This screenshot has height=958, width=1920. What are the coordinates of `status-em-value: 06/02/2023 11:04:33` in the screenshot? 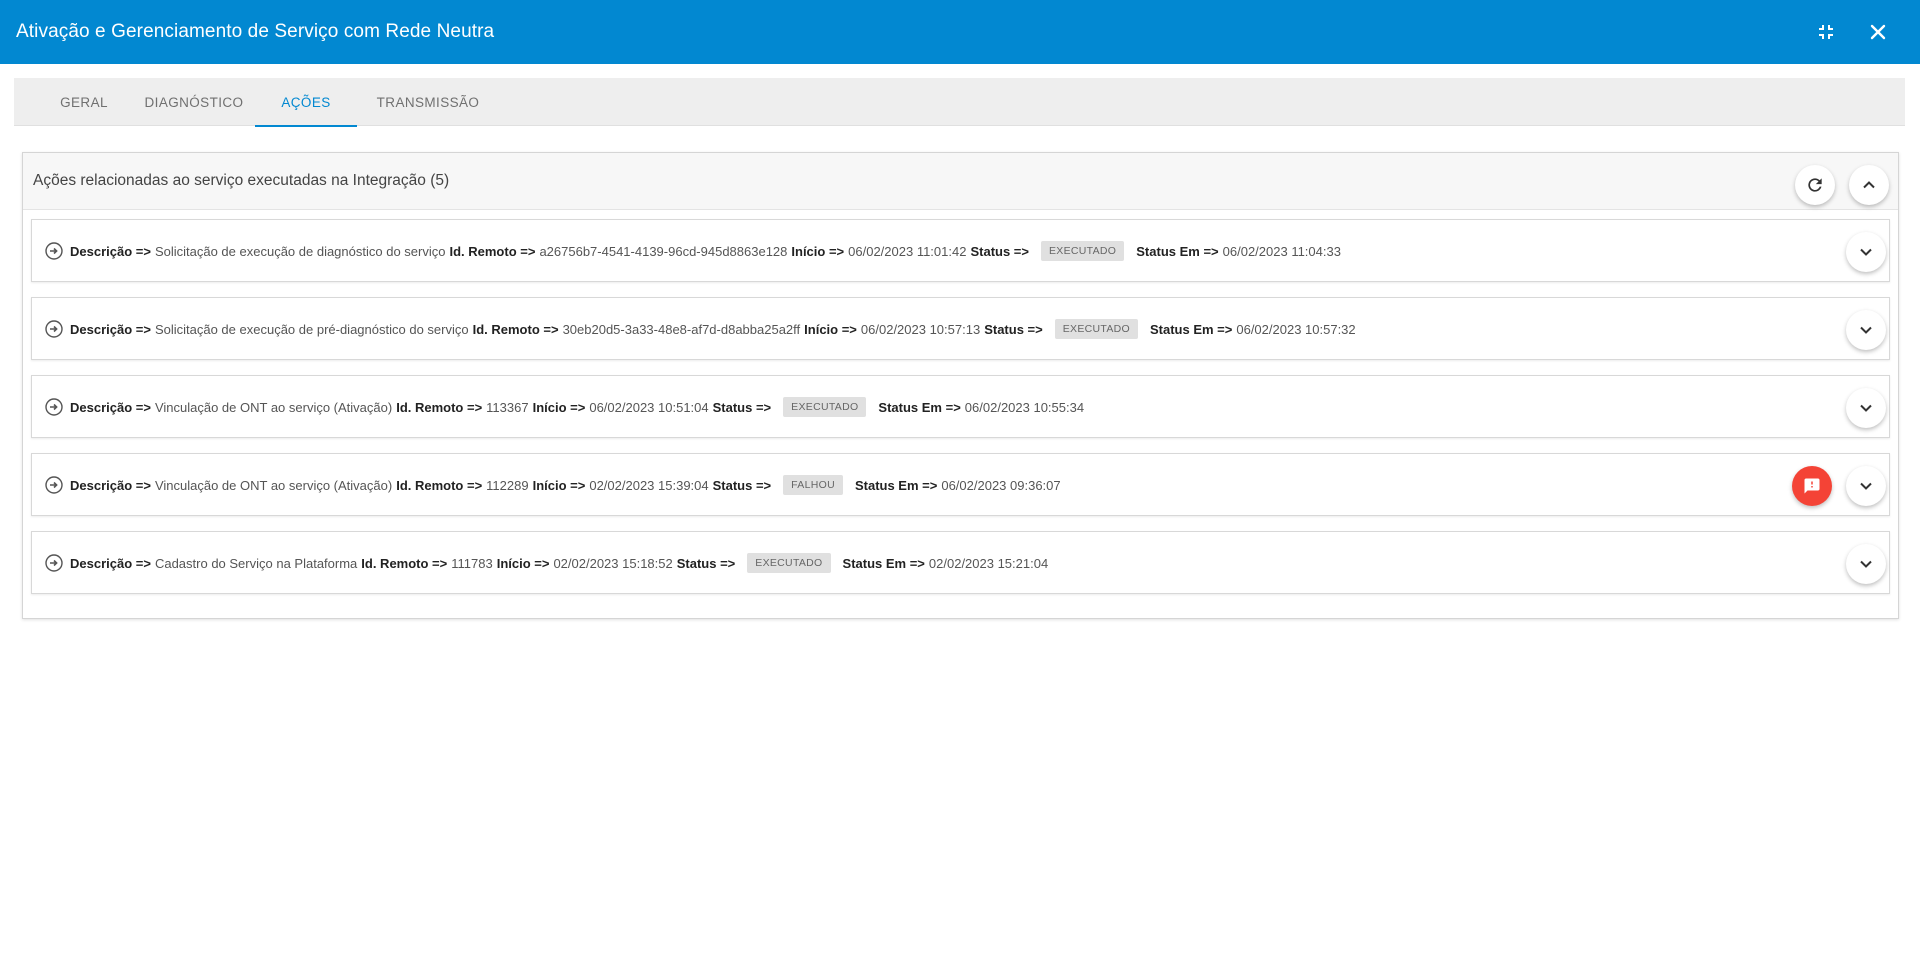 It's located at (1281, 251).